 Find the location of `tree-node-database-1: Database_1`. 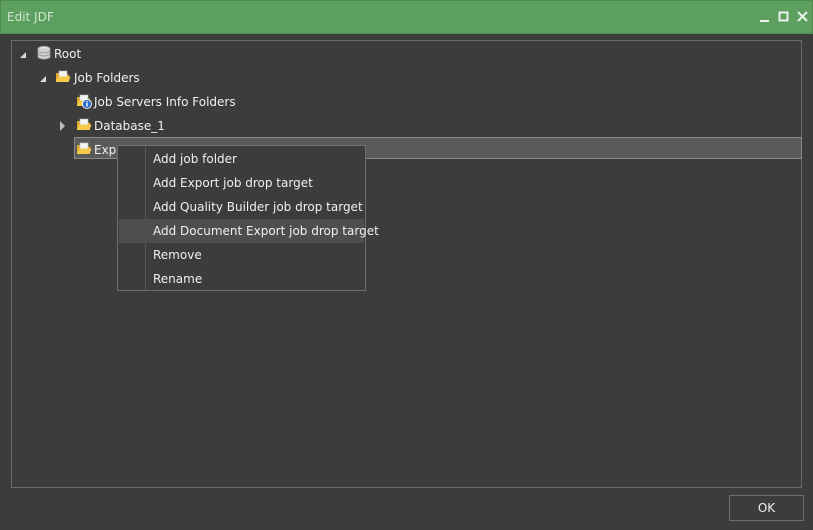

tree-node-database-1: Database_1 is located at coordinates (129, 126).